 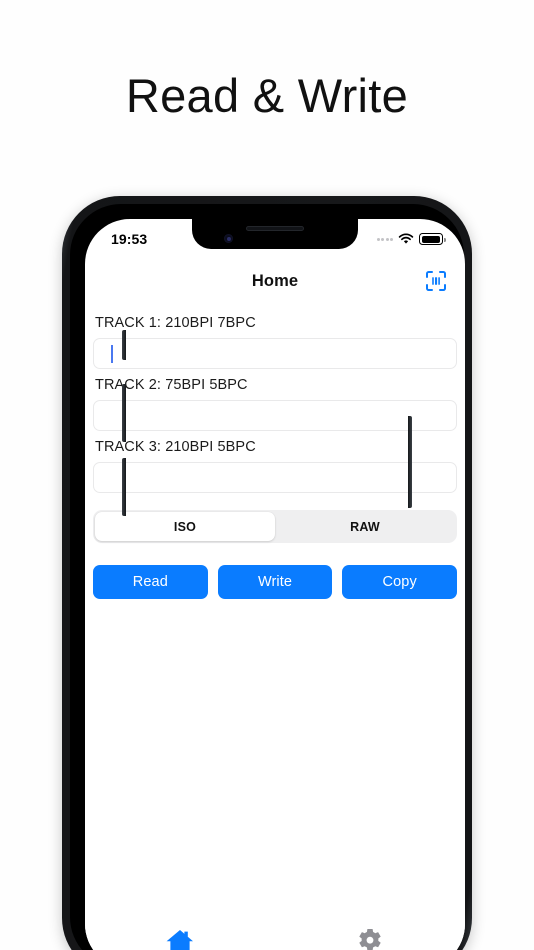 What do you see at coordinates (175, 323) in the screenshot?
I see `track-1-label: TRACK 1: 210BPI 7BPC` at bounding box center [175, 323].